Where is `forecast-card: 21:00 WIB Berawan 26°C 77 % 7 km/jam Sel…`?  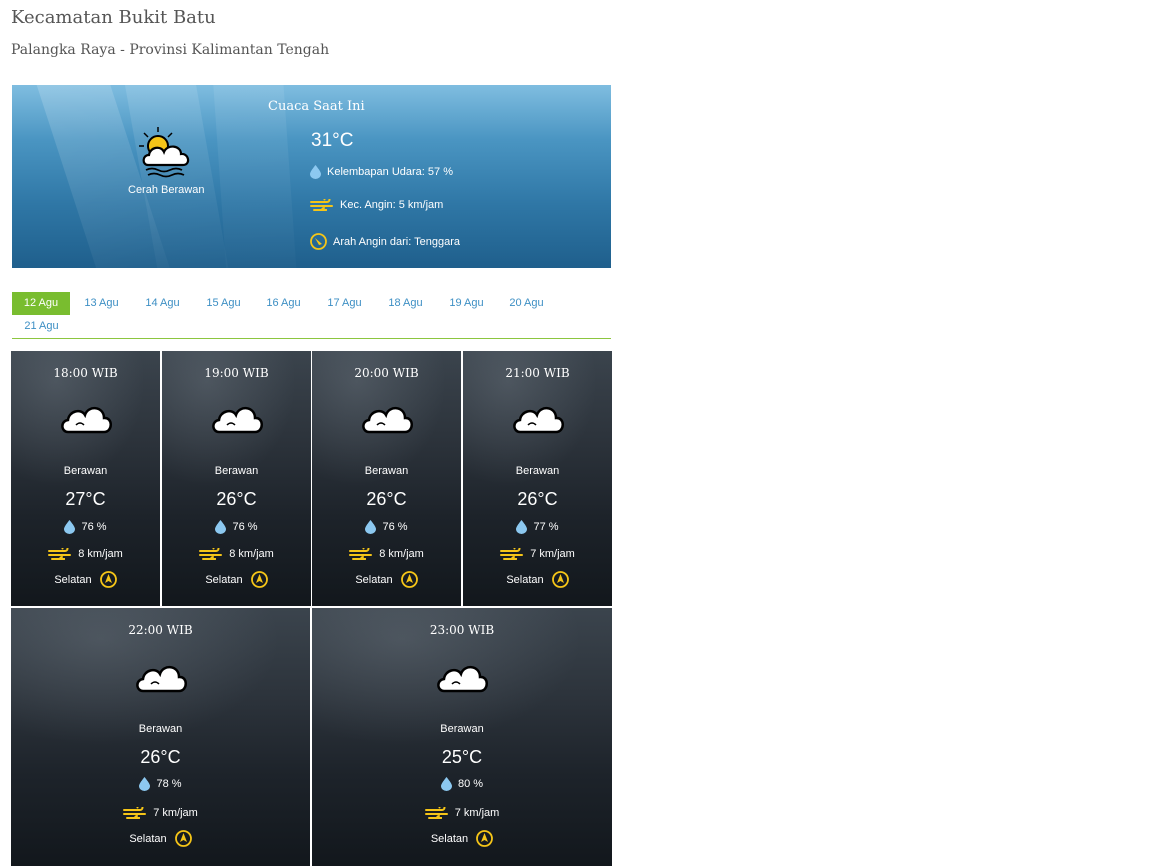 forecast-card: 21:00 WIB Berawan 26°C 77 % 7 km/jam Sel… is located at coordinates (537, 478).